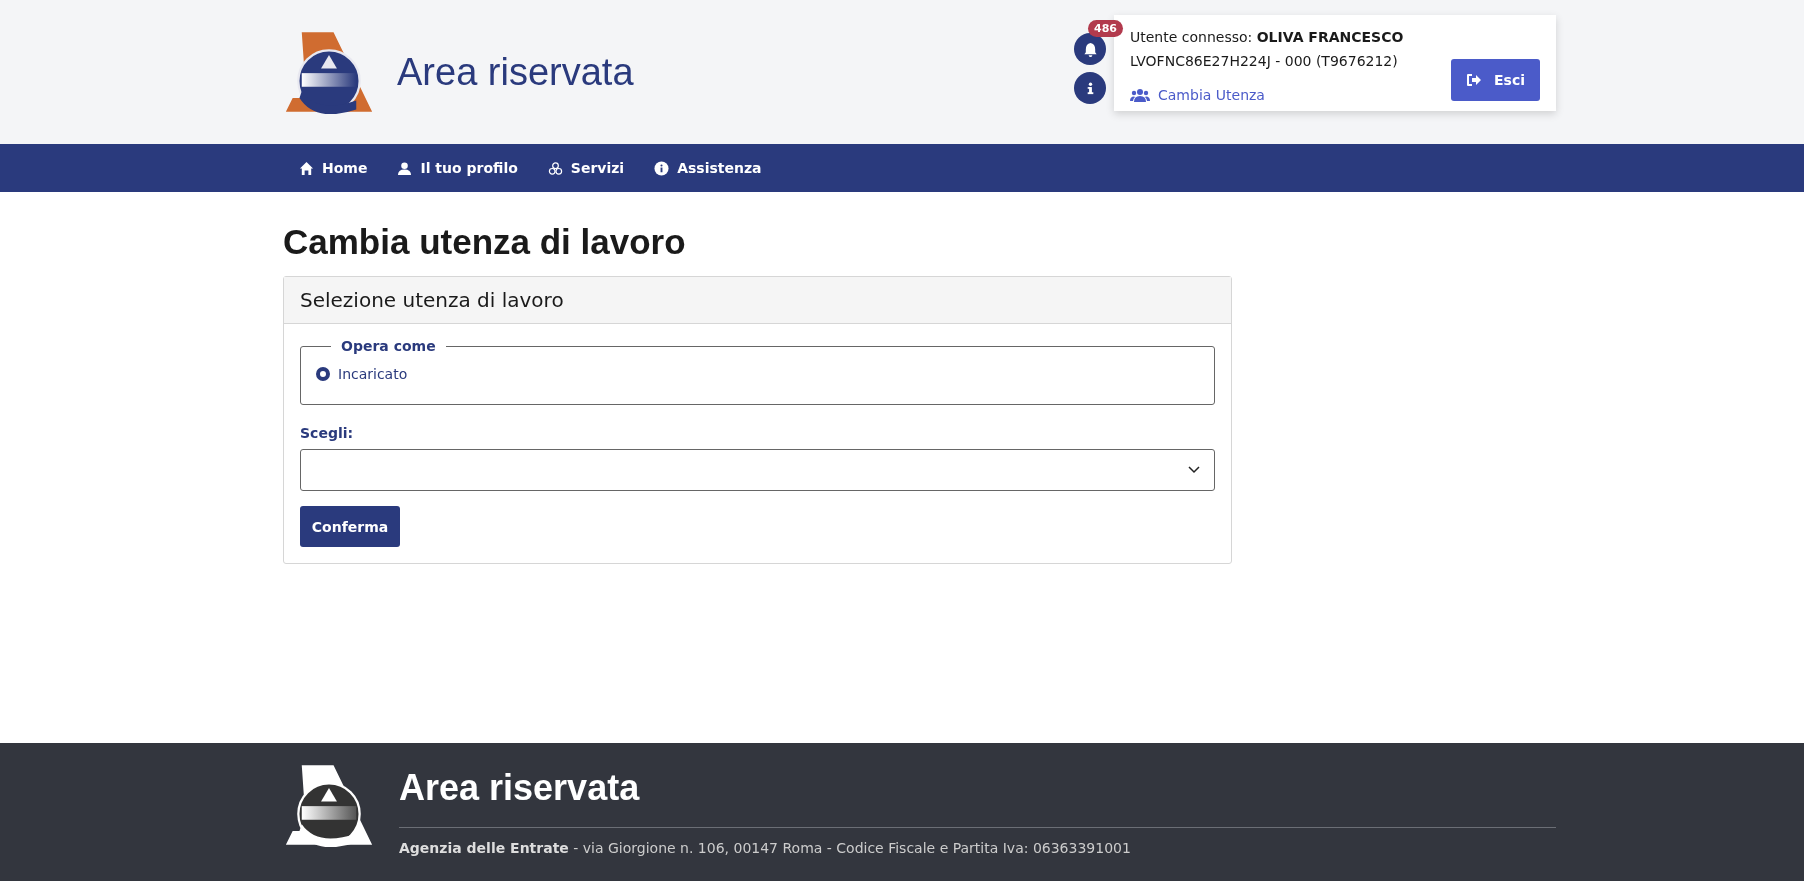  Describe the element at coordinates (515, 72) in the screenshot. I see `site-title: Area riservata` at that location.